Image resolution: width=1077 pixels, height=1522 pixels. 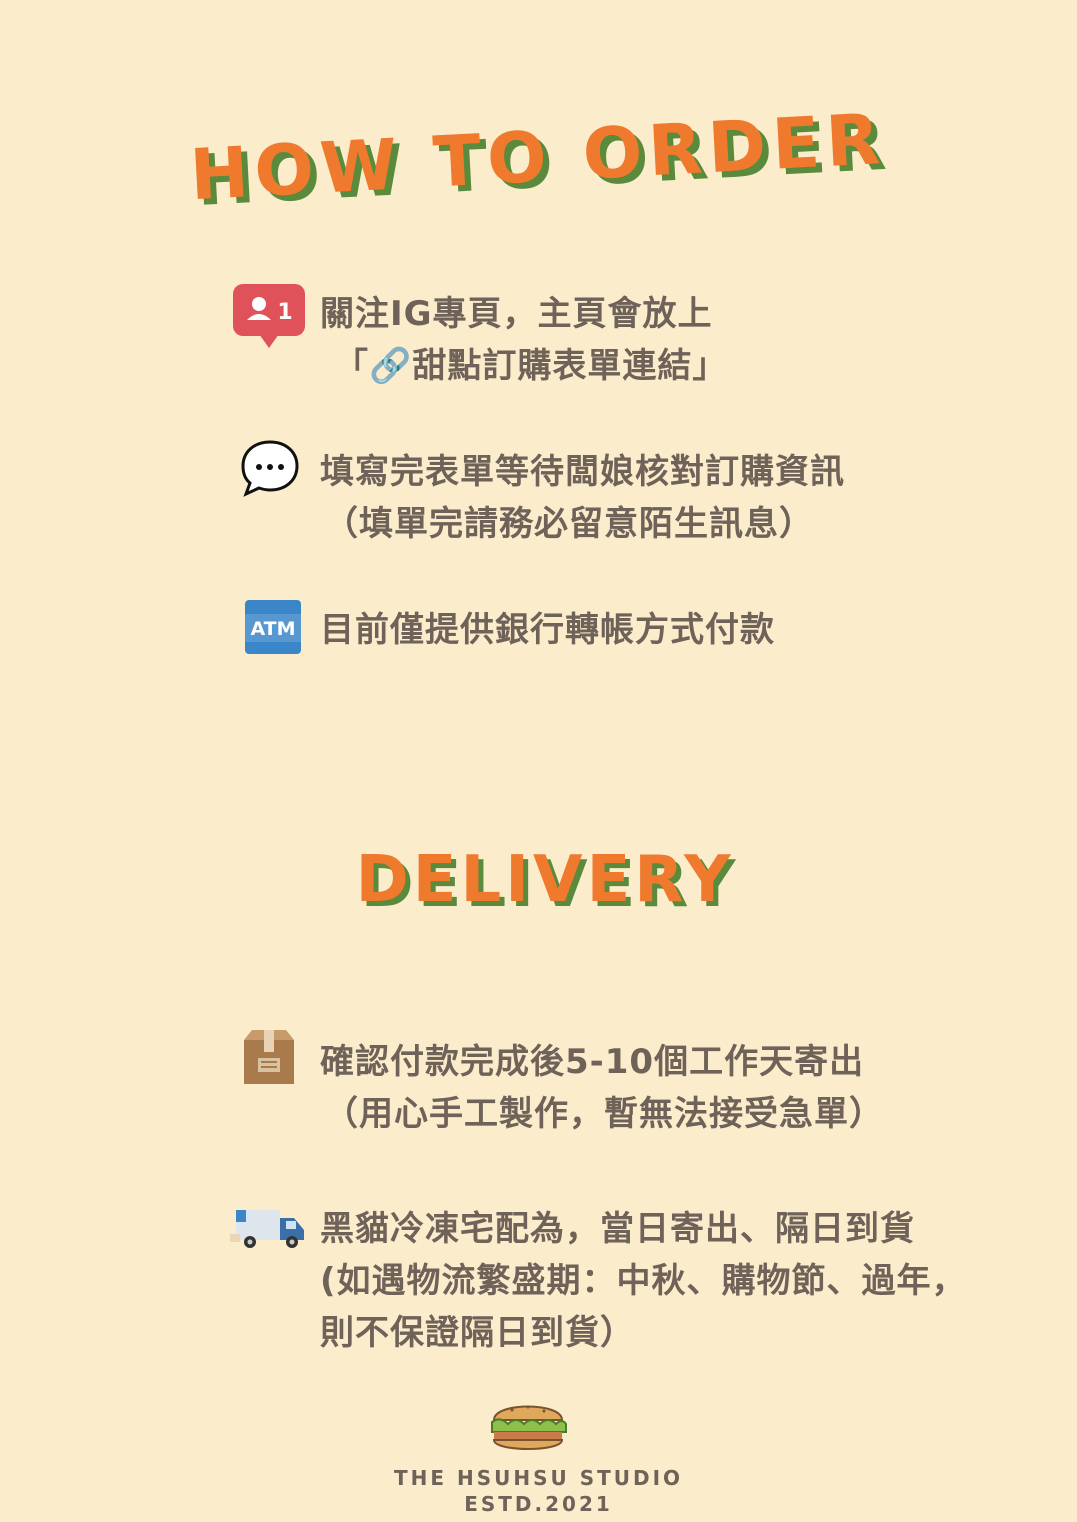 I want to click on order-step-3-line1: 目前僅提供銀行轉帳方式付款, so click(x=547, y=630).